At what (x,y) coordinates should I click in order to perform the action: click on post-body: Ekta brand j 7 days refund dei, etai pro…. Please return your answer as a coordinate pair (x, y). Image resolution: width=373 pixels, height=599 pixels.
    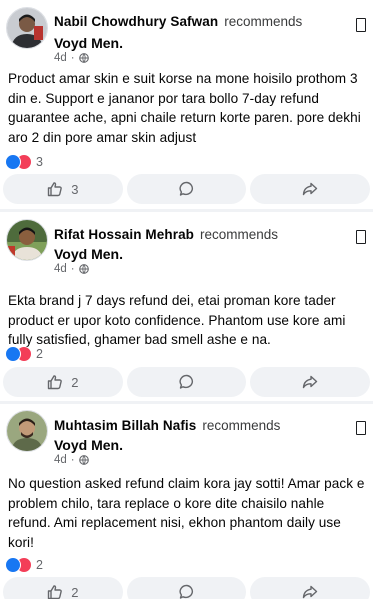
    Looking at the image, I should click on (177, 320).